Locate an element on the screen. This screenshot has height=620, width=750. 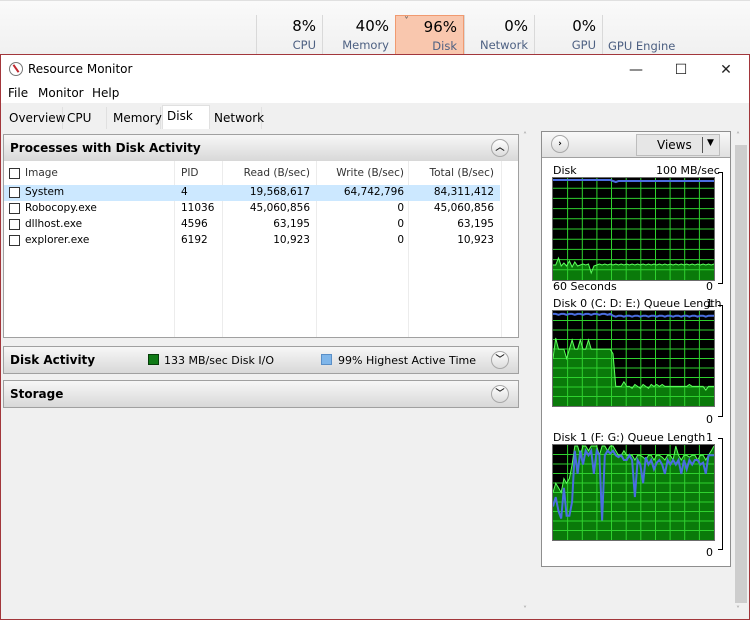
cell-read: 10,923 is located at coordinates (291, 240).